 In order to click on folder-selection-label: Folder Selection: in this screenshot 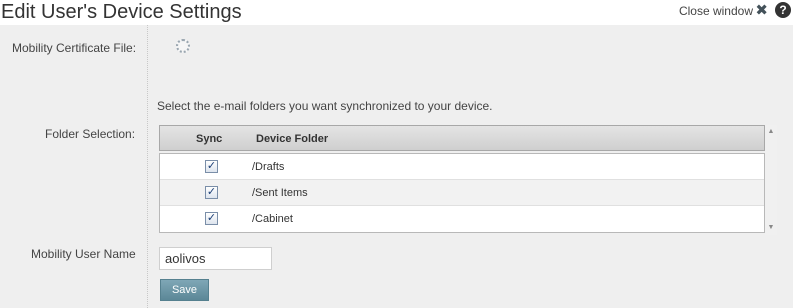, I will do `click(90, 134)`.